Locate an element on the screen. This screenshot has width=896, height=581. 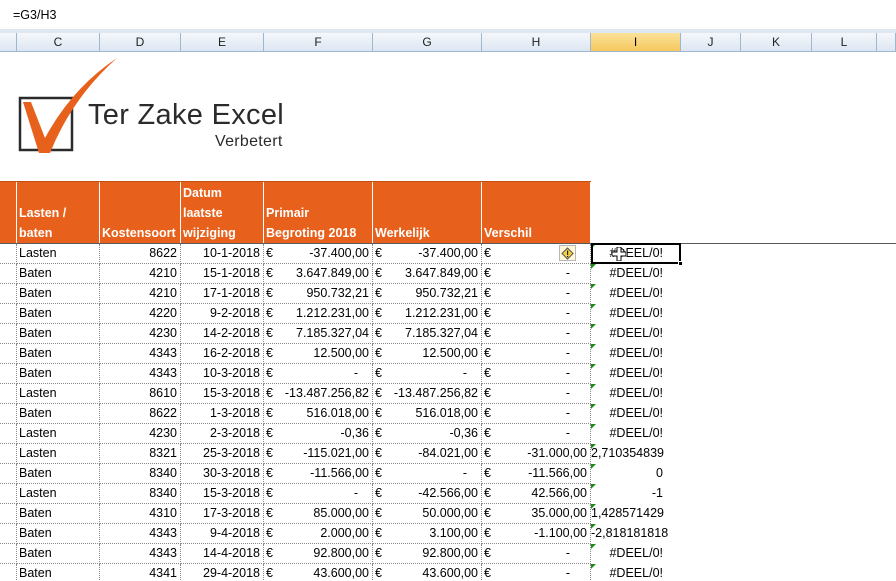
cell-werkelijk: €3.100,00 is located at coordinates (427, 534).